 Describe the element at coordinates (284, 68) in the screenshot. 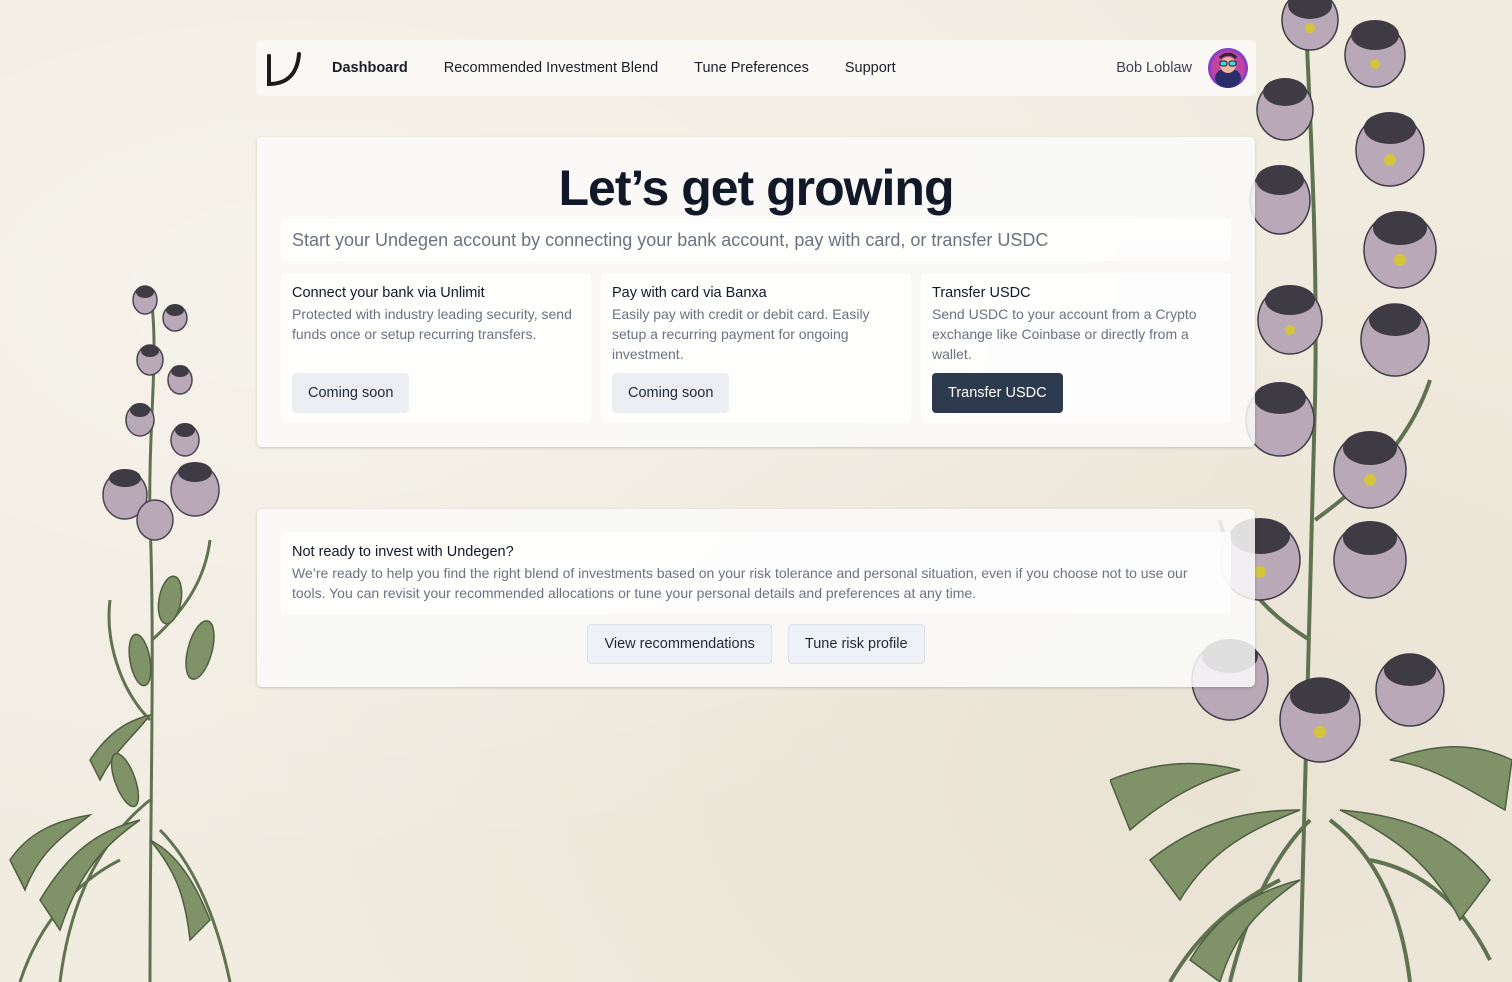

I see `undegen-logo-icon` at that location.